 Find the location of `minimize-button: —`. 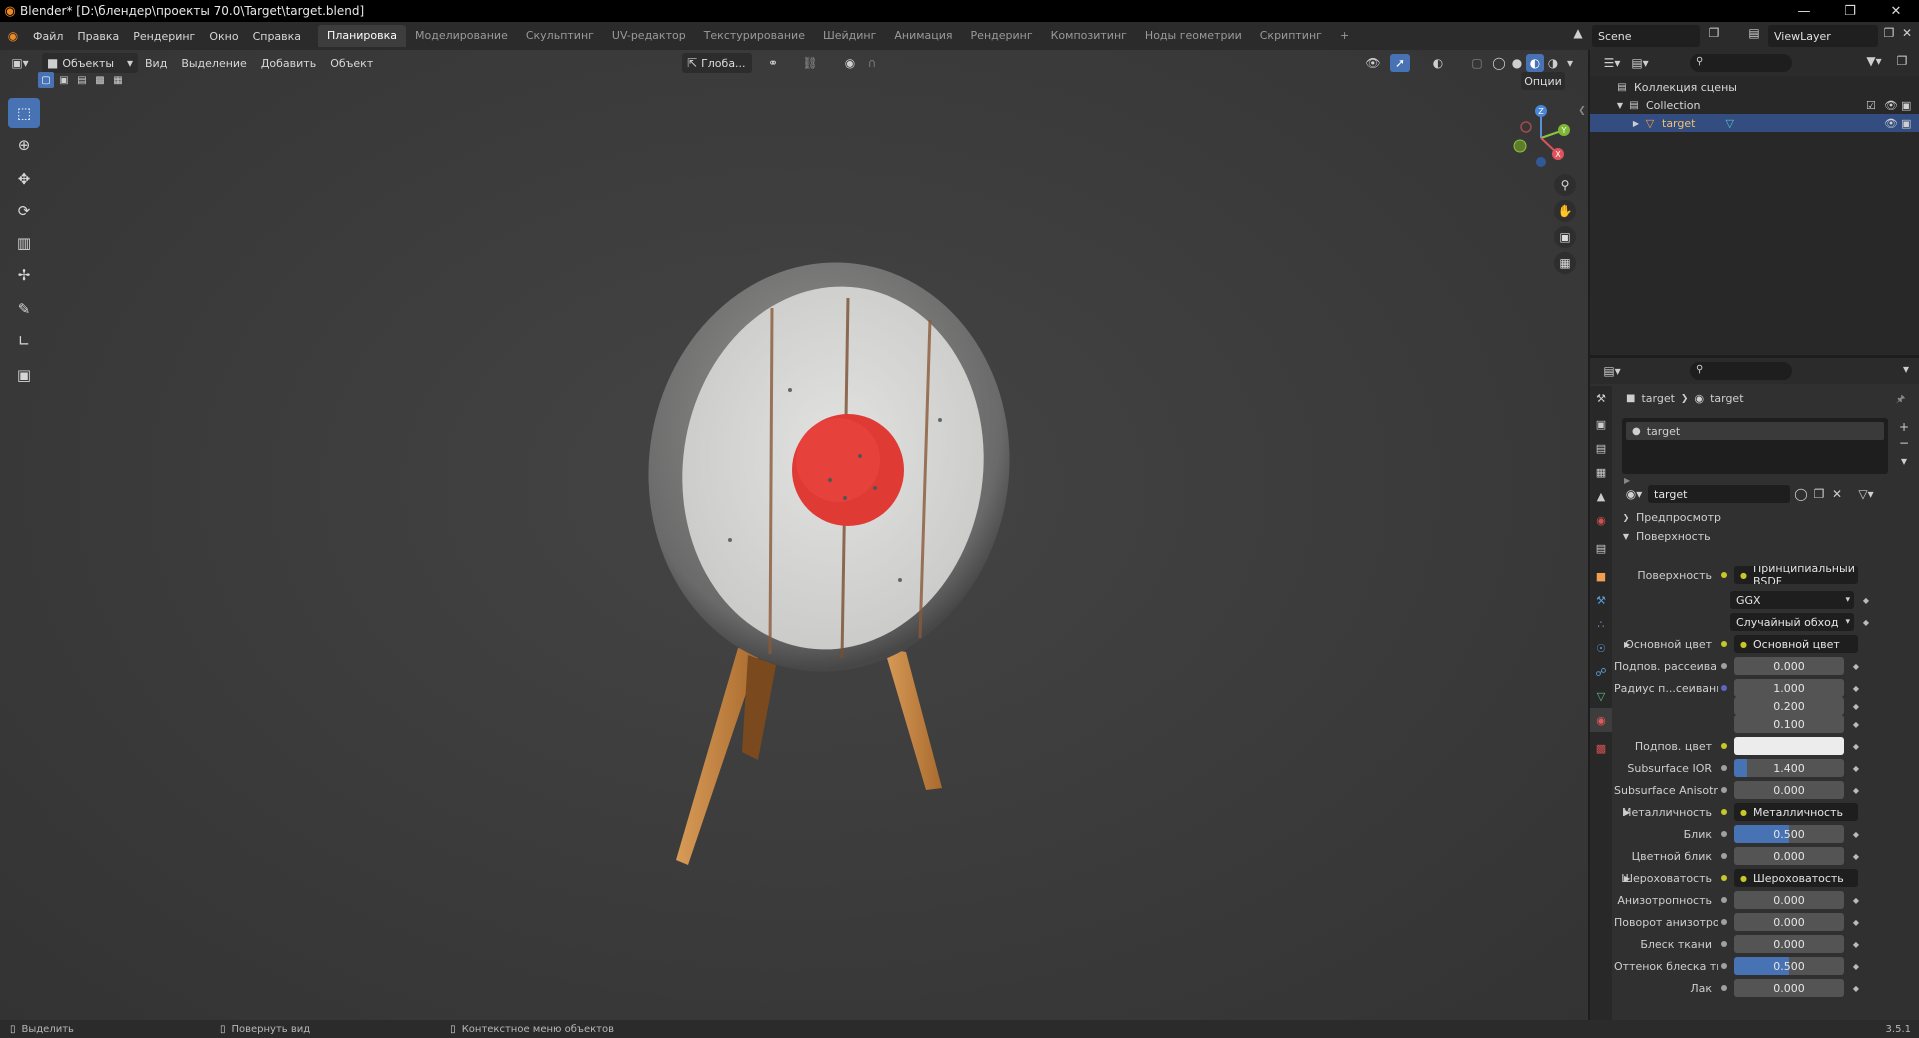

minimize-button: — is located at coordinates (1804, 11).